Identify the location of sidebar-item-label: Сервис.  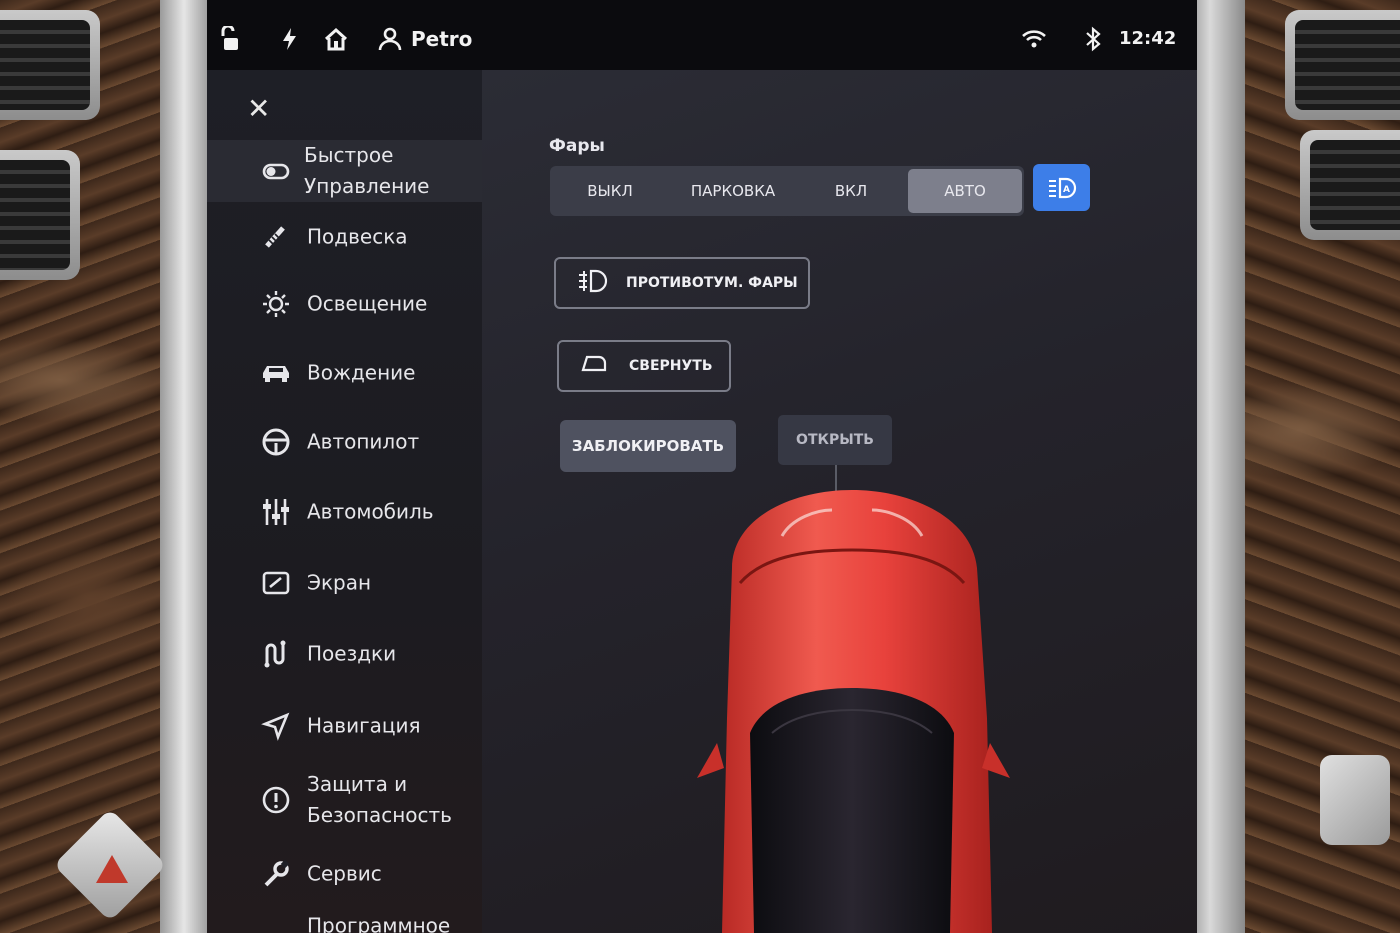
(344, 873).